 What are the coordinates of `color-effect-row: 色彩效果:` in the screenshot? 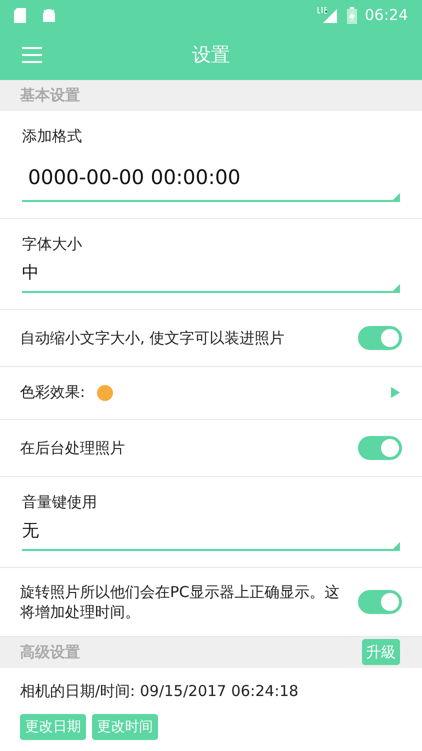 It's located at (211, 393).